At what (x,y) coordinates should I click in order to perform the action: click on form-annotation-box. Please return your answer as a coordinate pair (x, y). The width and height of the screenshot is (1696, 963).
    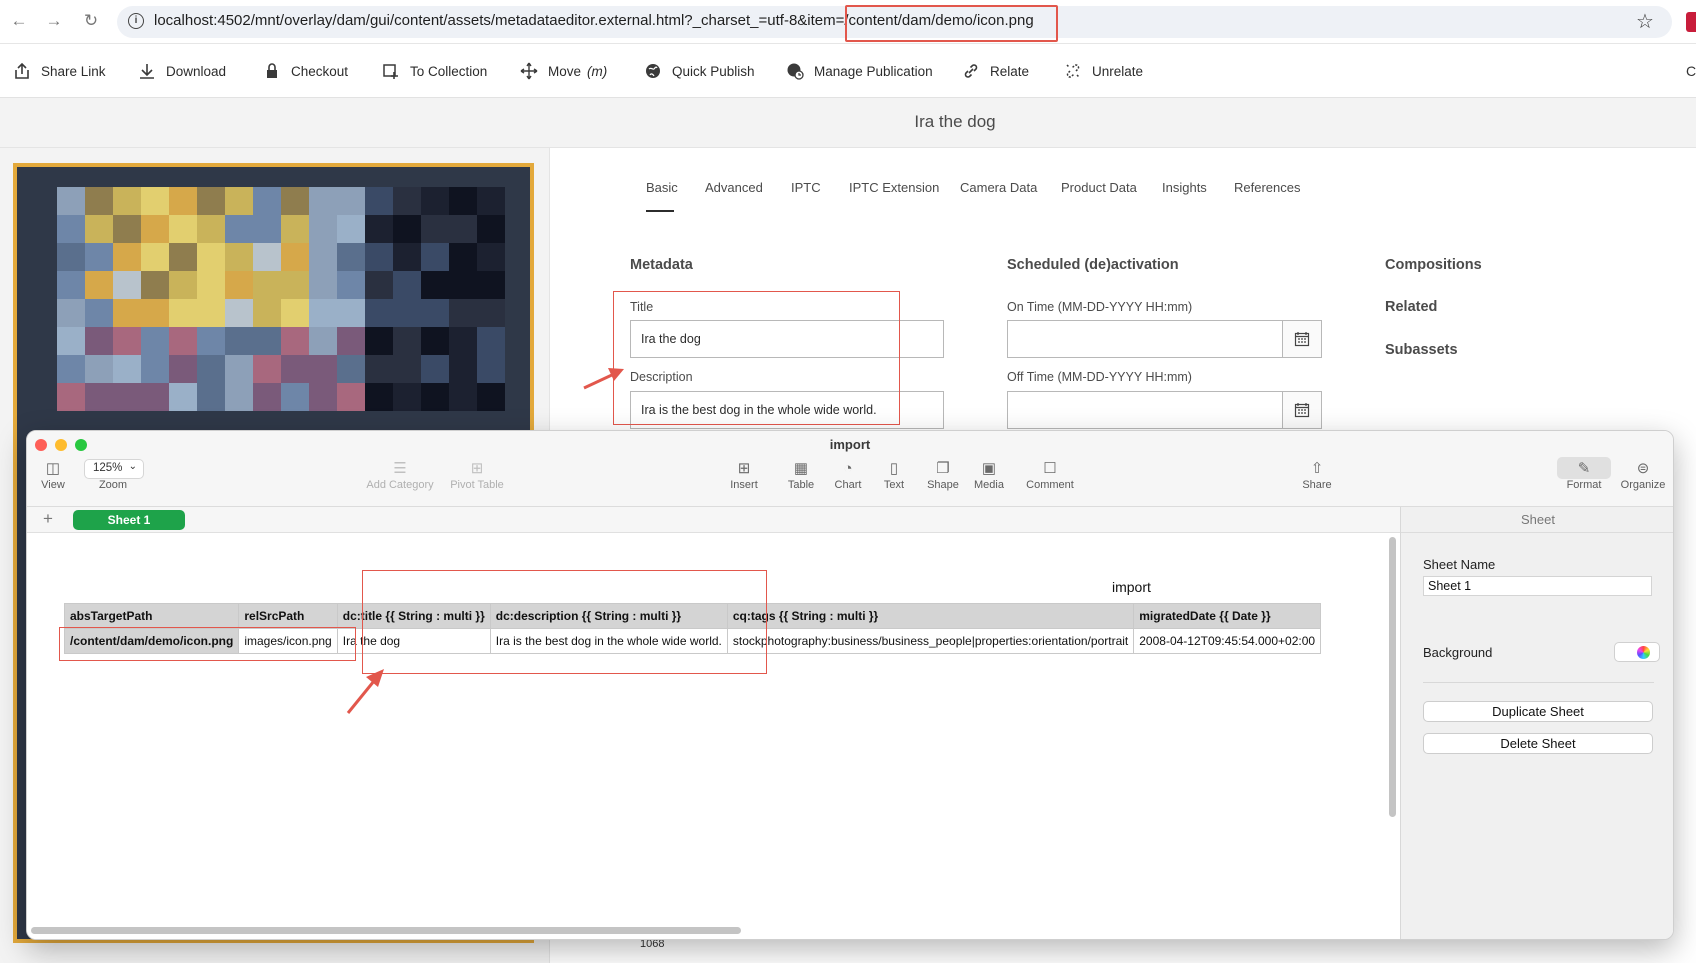
    Looking at the image, I should click on (756, 358).